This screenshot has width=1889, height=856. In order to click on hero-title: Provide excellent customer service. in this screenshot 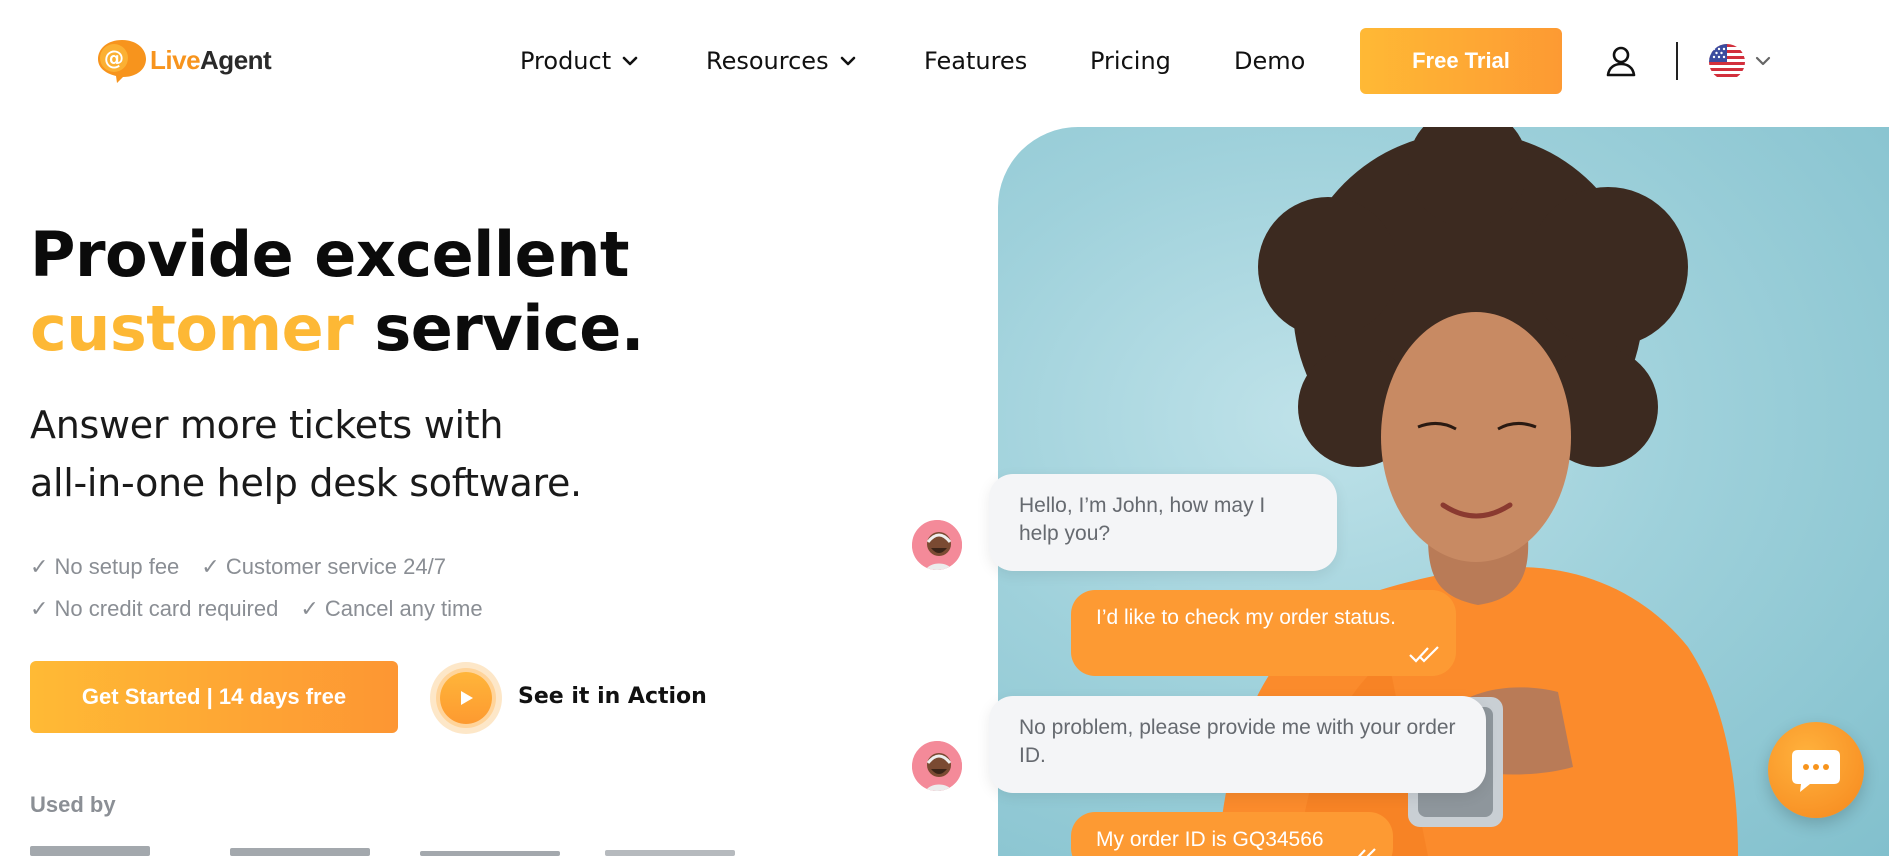, I will do `click(337, 292)`.